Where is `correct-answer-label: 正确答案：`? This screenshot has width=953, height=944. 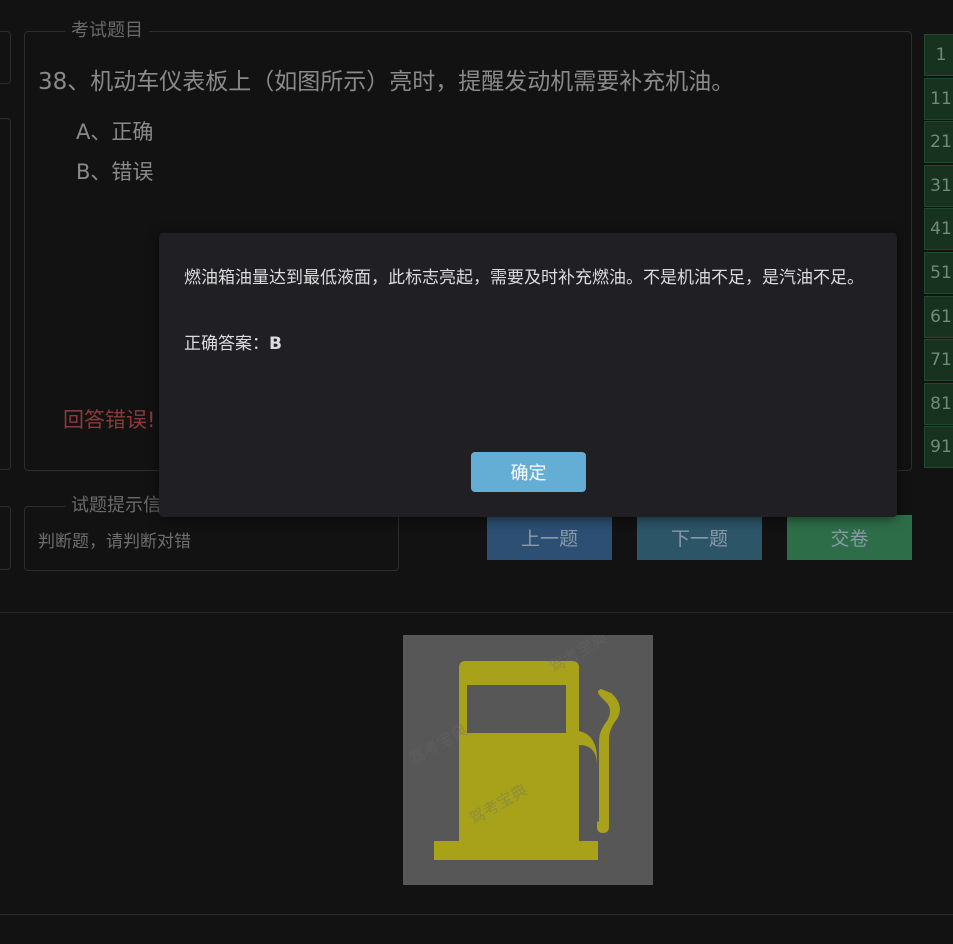
correct-answer-label: 正确答案： is located at coordinates (226, 344).